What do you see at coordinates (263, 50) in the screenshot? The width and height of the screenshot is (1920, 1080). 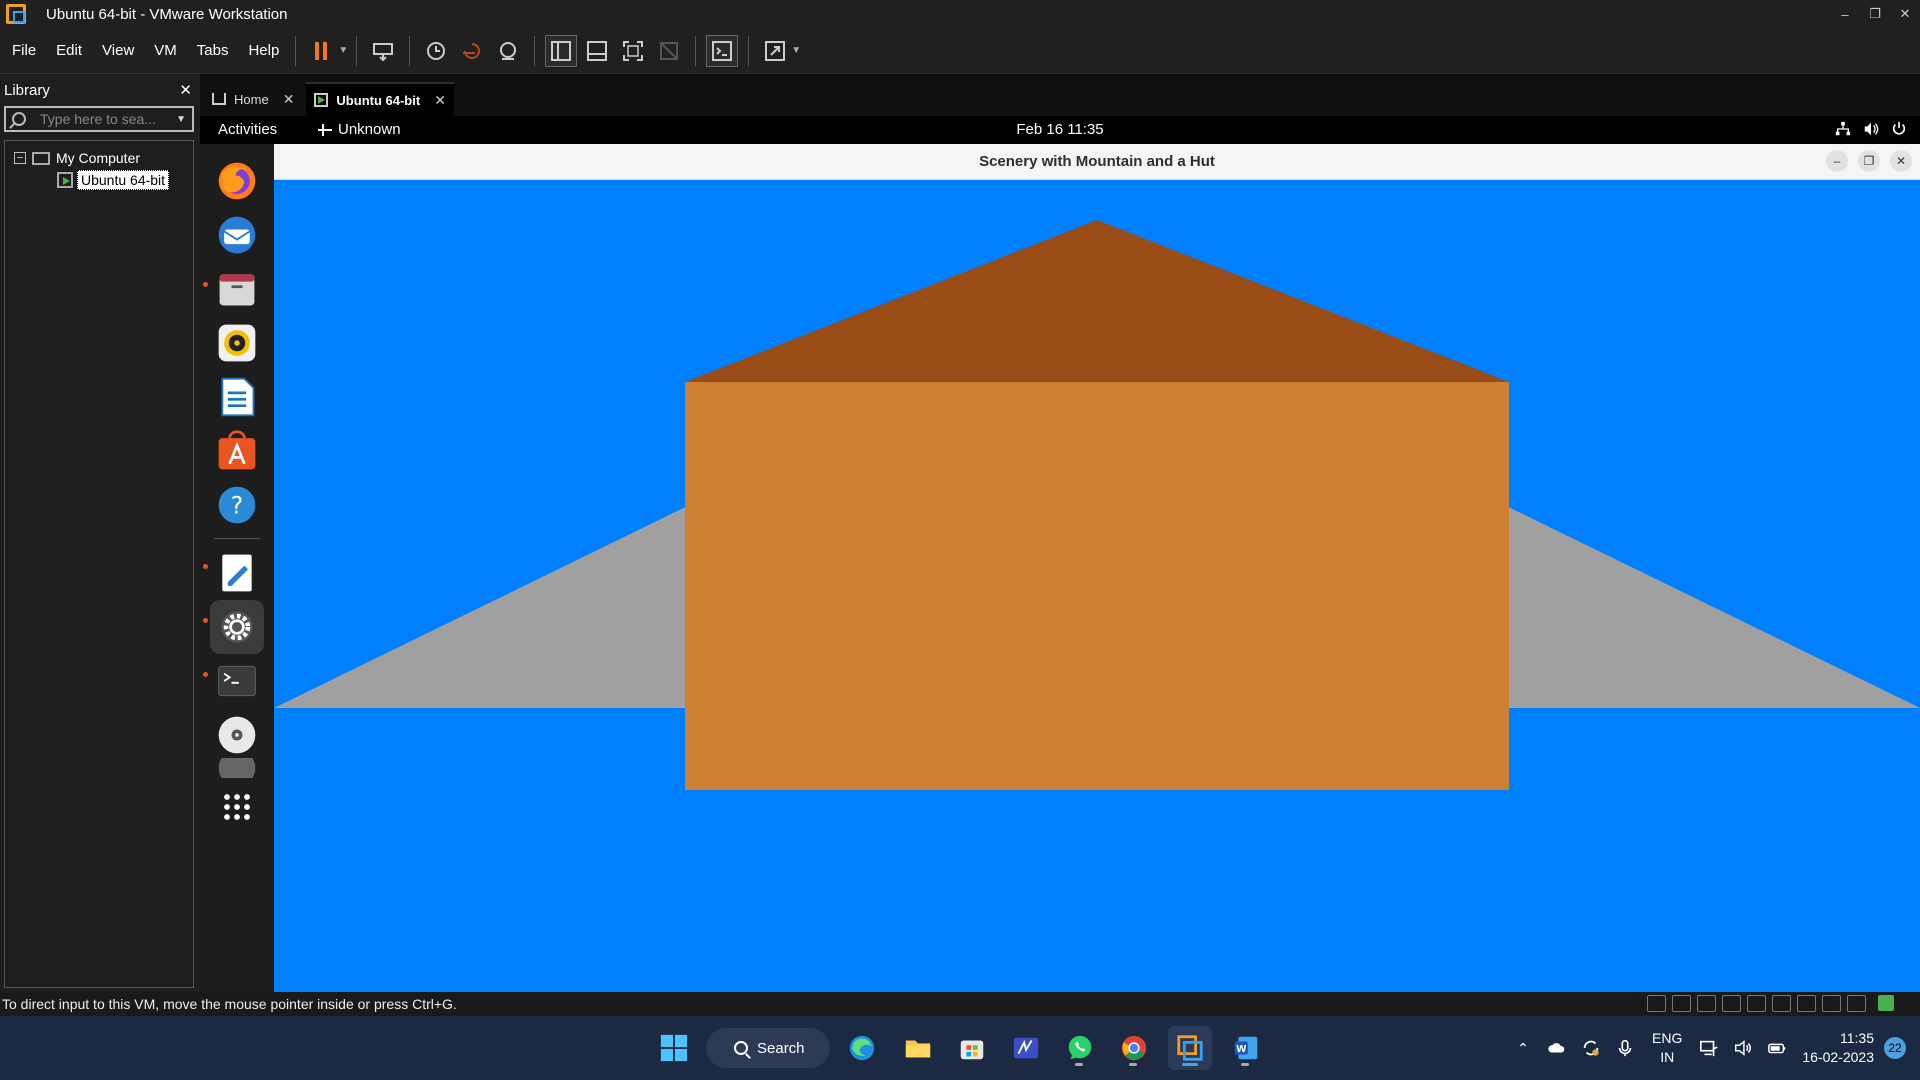 I see `menu-help: Help` at bounding box center [263, 50].